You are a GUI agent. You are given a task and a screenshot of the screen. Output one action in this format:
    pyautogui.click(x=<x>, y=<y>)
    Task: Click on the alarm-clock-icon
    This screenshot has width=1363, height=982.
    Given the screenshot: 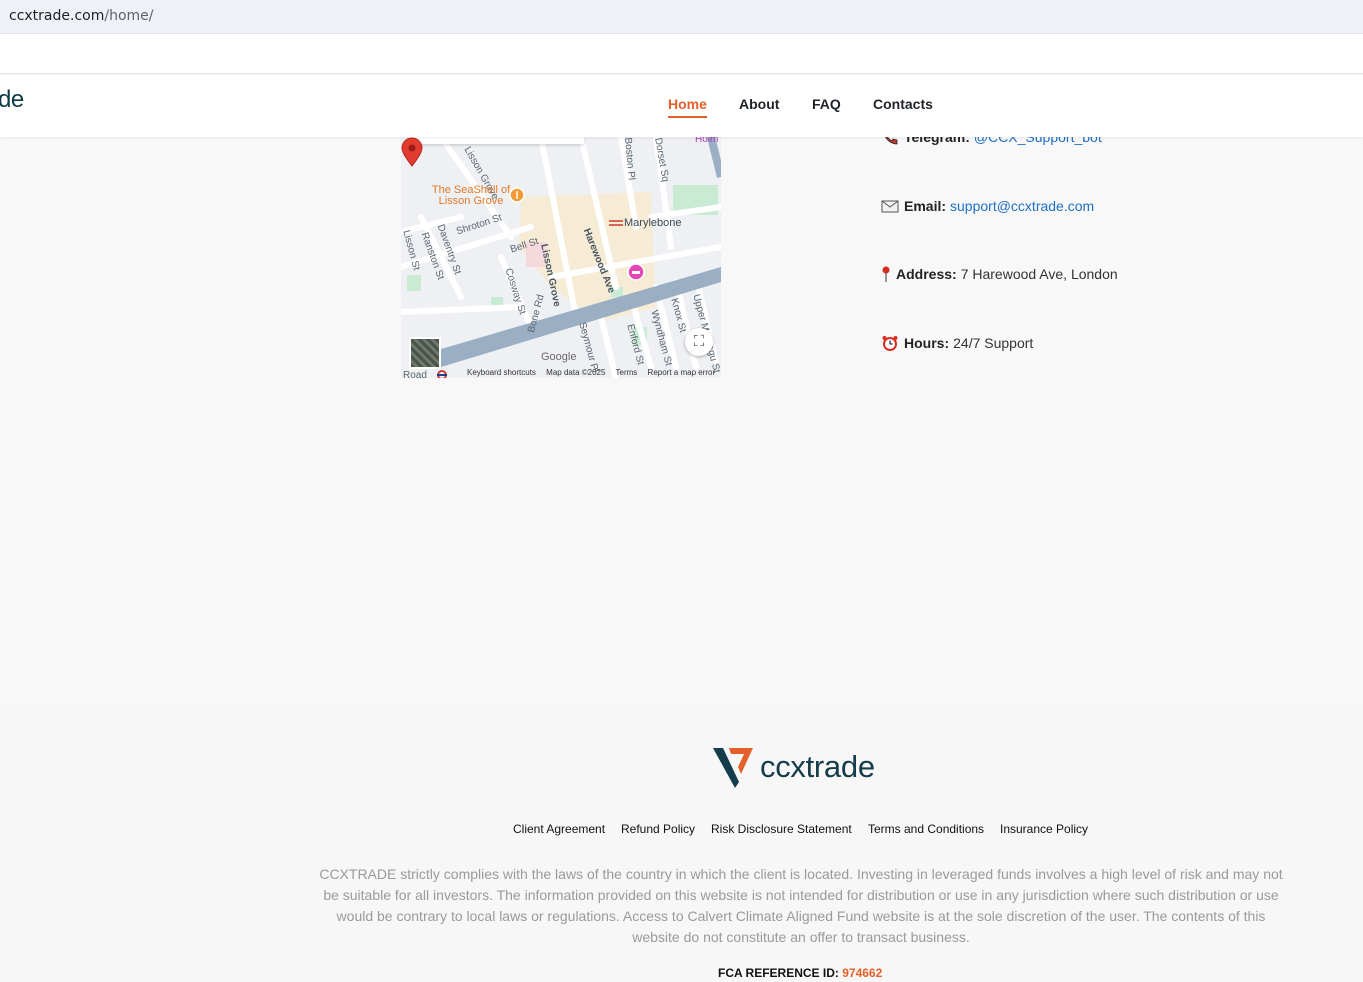 What is the action you would take?
    pyautogui.click(x=890, y=343)
    